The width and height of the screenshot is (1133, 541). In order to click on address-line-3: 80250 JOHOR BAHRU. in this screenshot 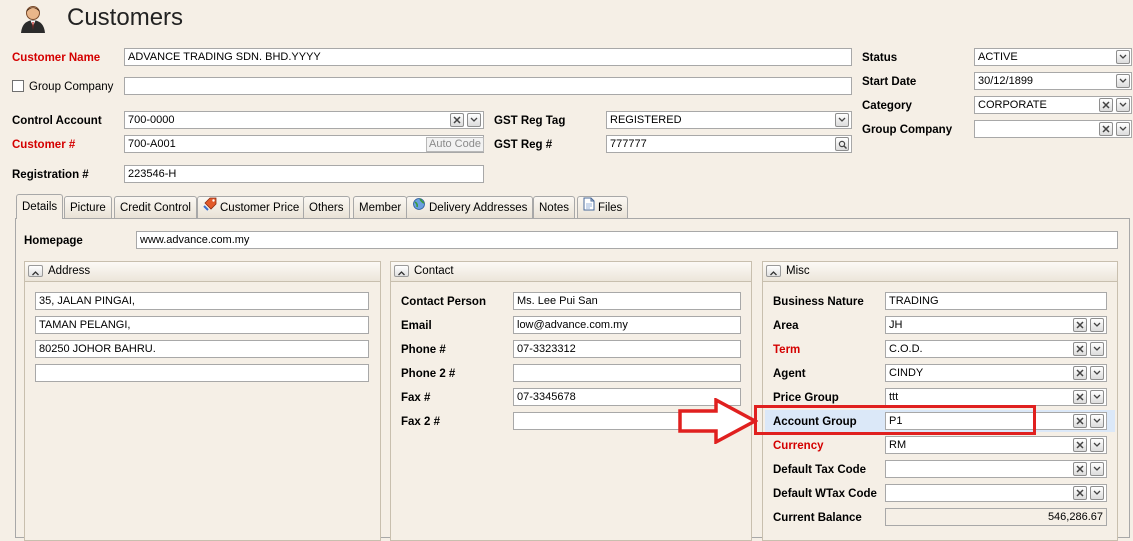, I will do `click(202, 349)`.